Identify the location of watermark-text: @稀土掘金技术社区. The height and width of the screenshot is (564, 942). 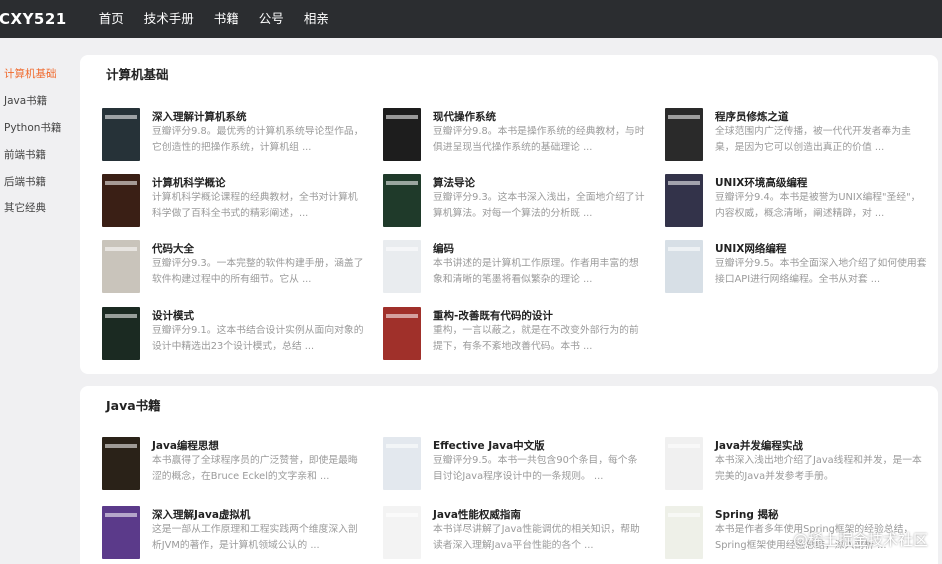
(860, 540).